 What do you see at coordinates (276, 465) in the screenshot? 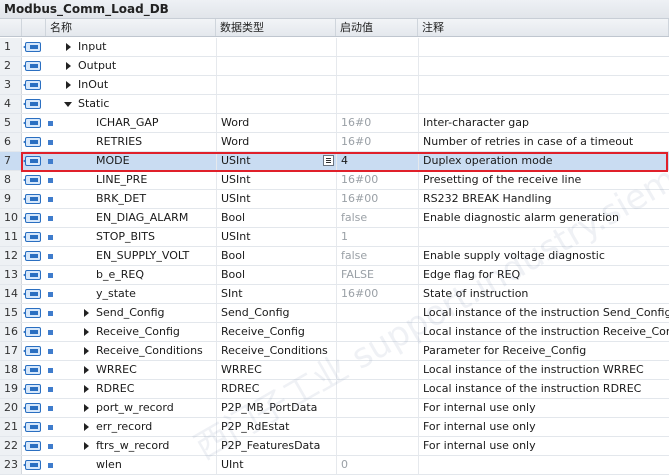
I see `data-type-cell: UInt` at bounding box center [276, 465].